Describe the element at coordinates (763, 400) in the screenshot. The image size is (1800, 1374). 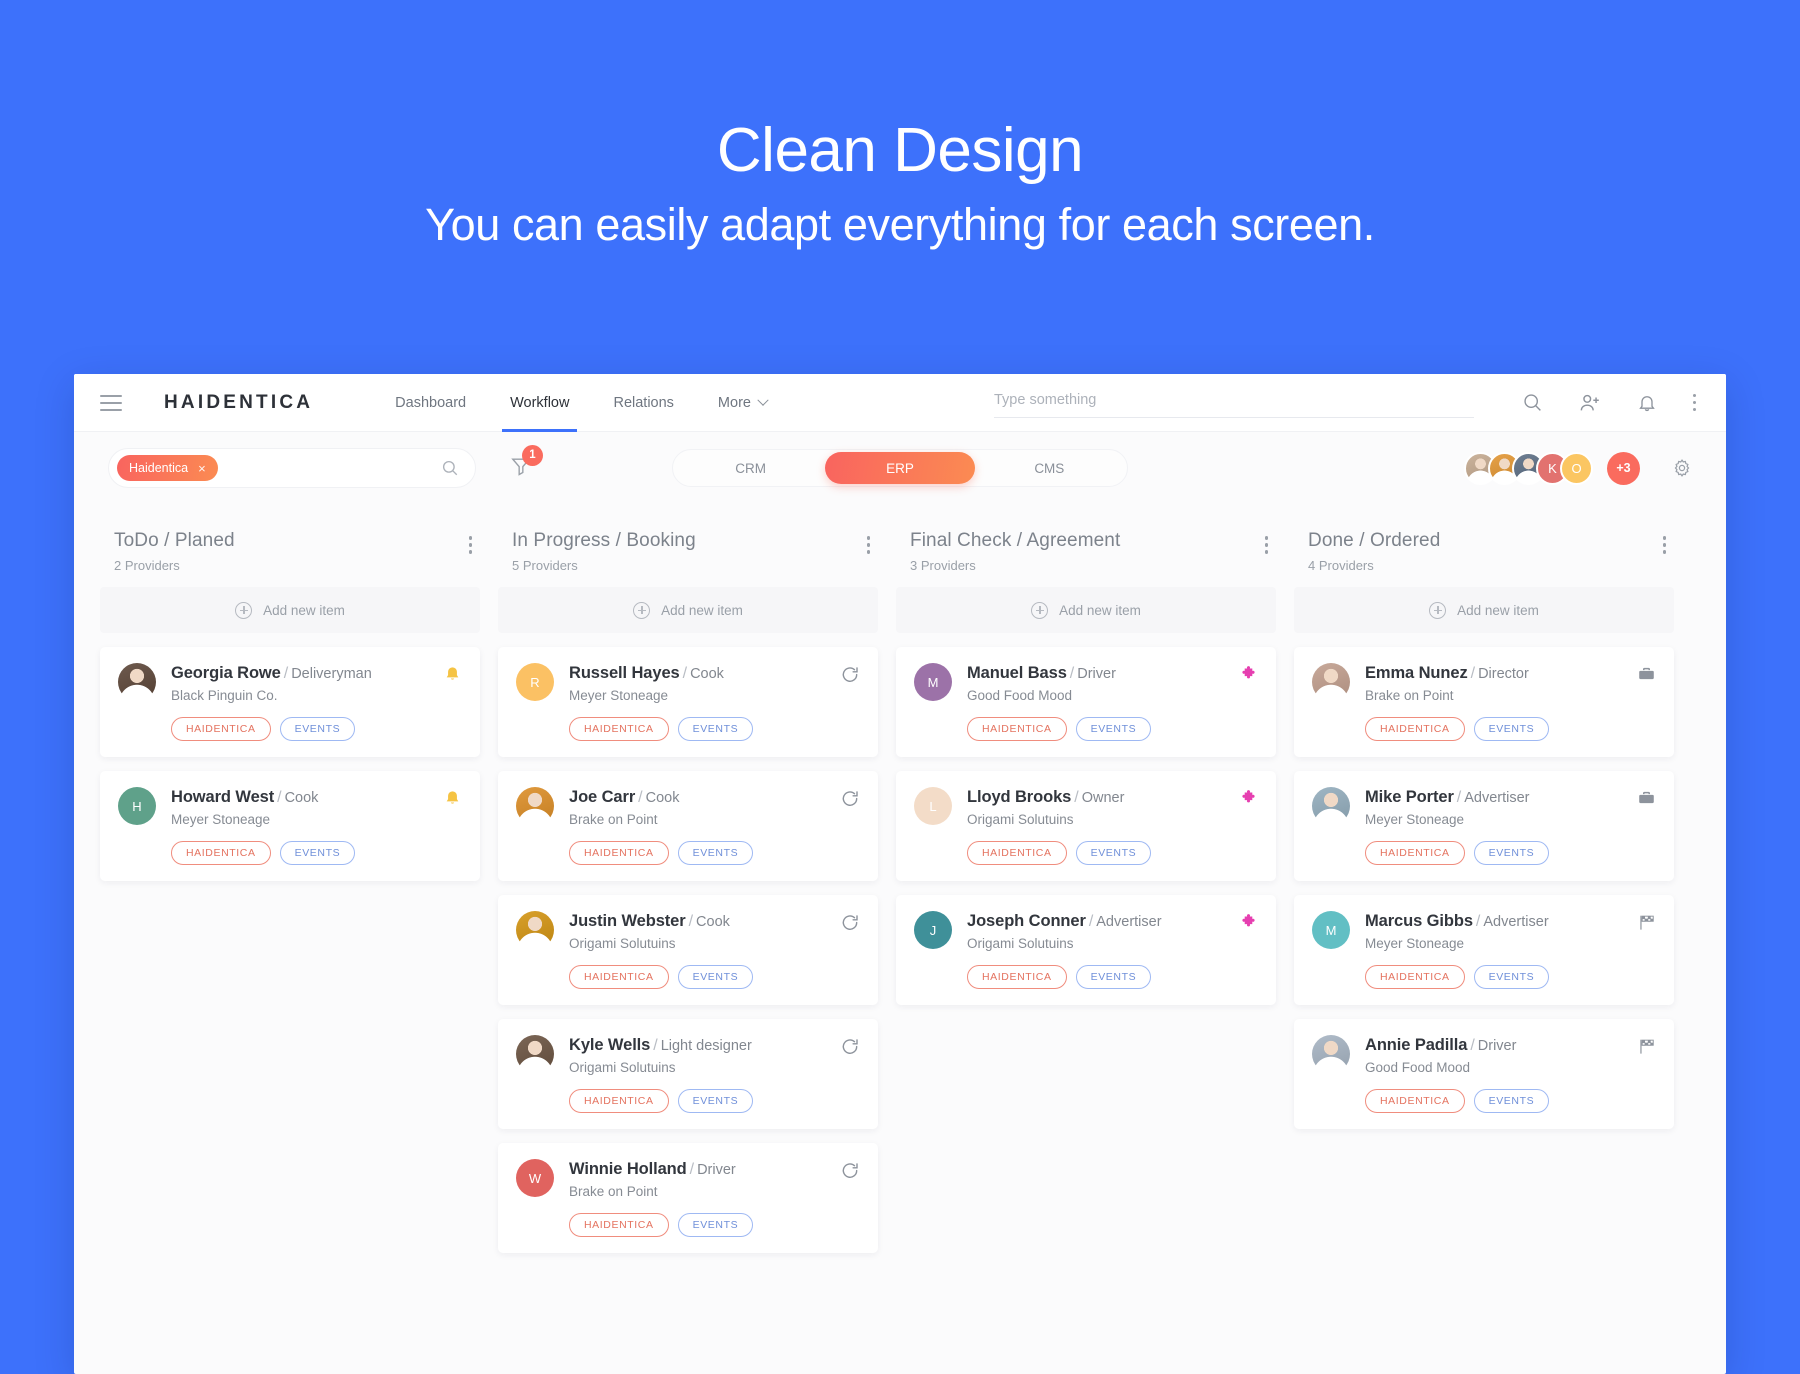
I see `chevron-down-icon` at that location.